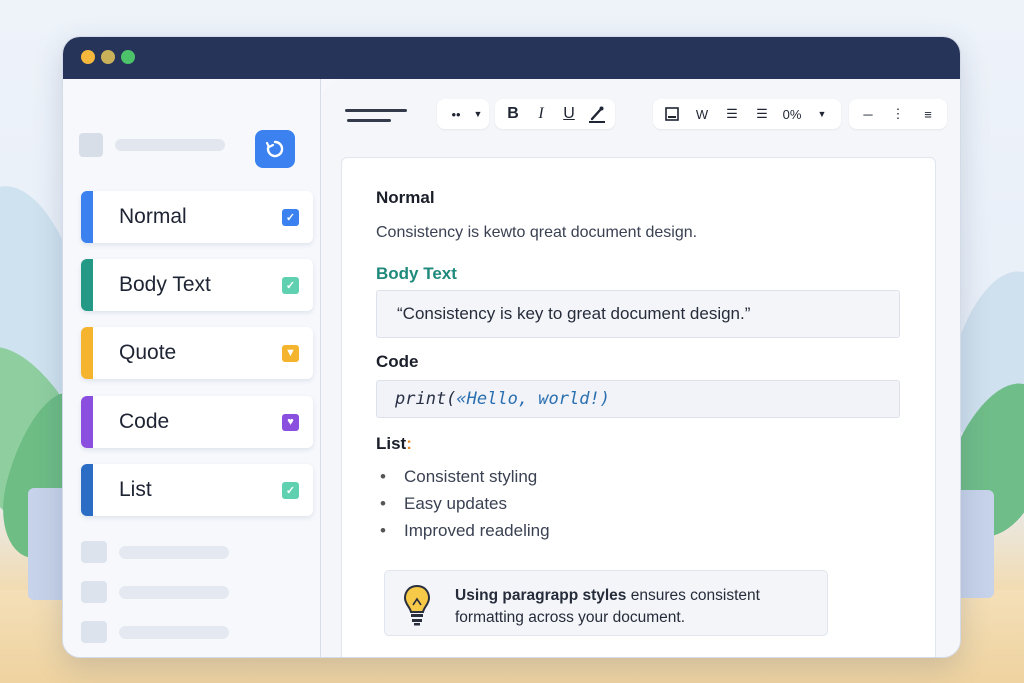 The height and width of the screenshot is (683, 1024). Describe the element at coordinates (569, 114) in the screenshot. I see `underline-button: U` at that location.